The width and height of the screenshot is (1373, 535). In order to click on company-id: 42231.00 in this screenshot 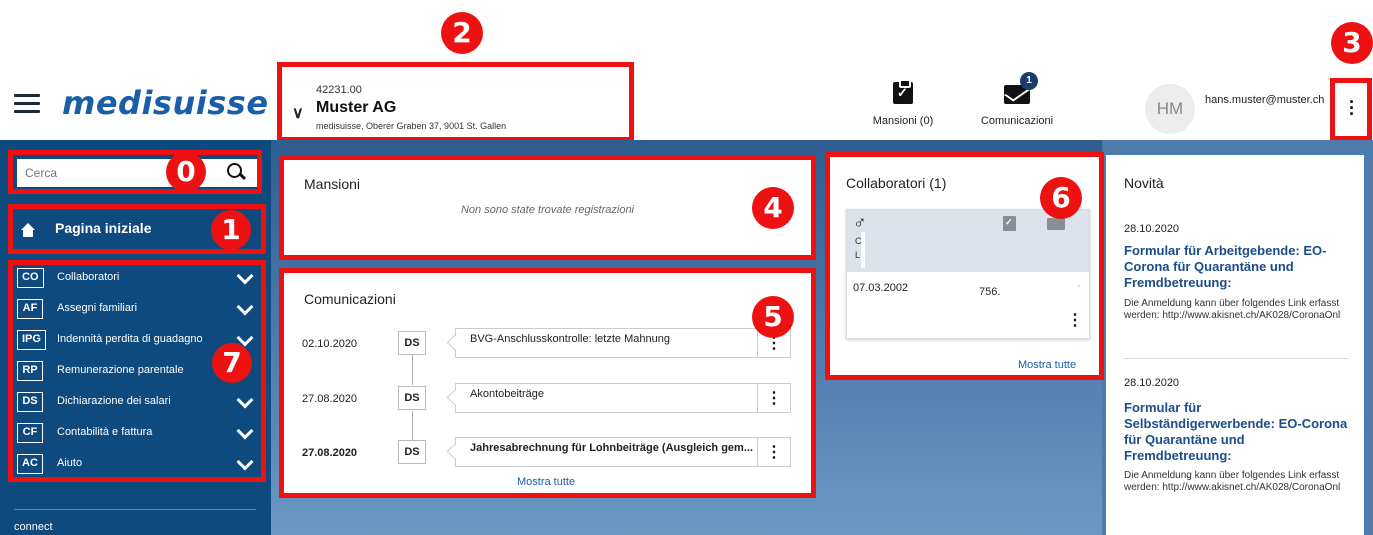, I will do `click(339, 90)`.